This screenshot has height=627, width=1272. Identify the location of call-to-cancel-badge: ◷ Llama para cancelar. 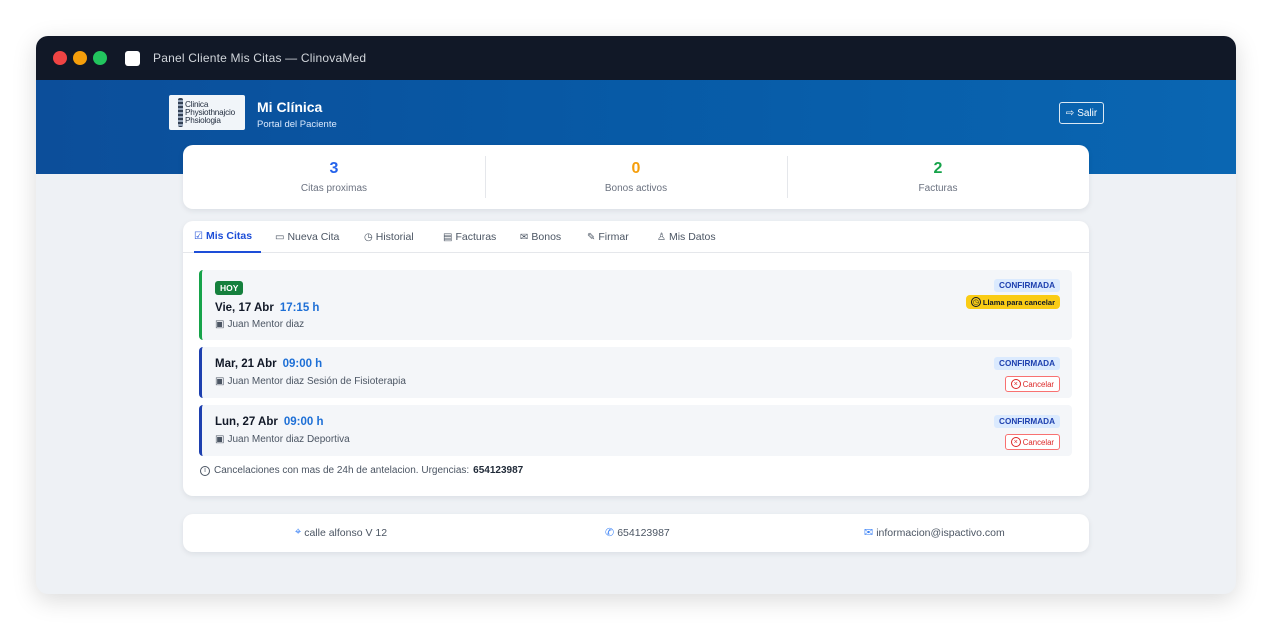
(1012, 302).